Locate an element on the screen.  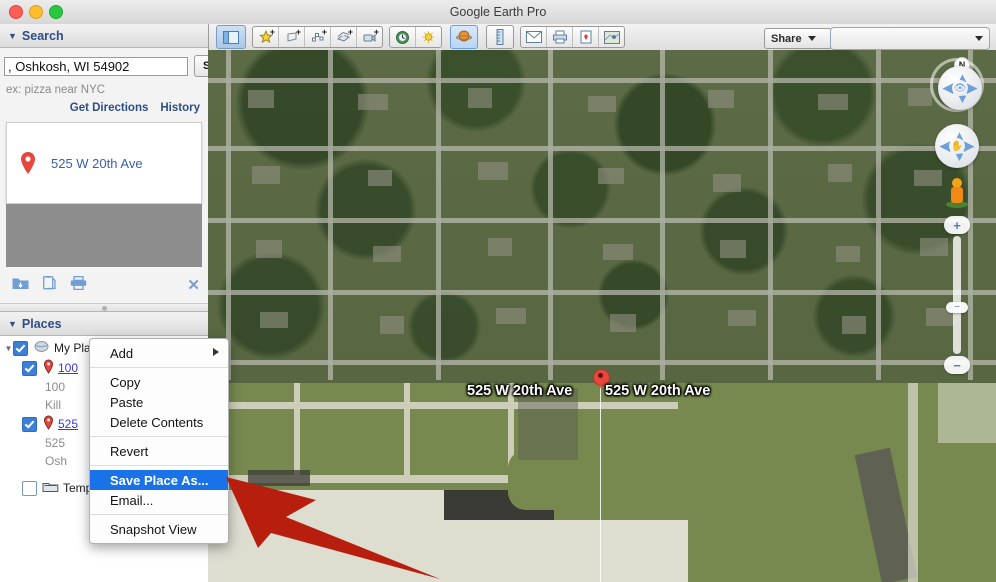
zoom-track is located at coordinates (957, 295).